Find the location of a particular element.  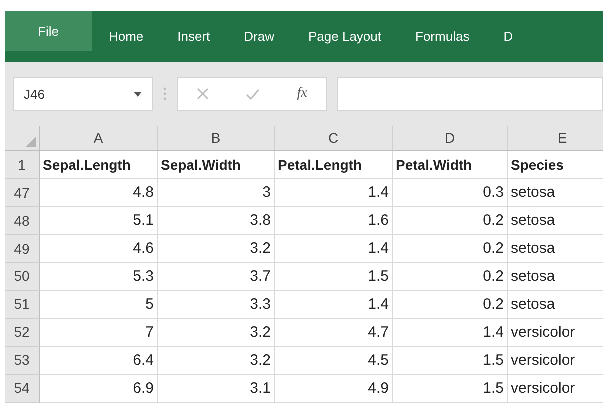

row-header: 47 is located at coordinates (22, 193).